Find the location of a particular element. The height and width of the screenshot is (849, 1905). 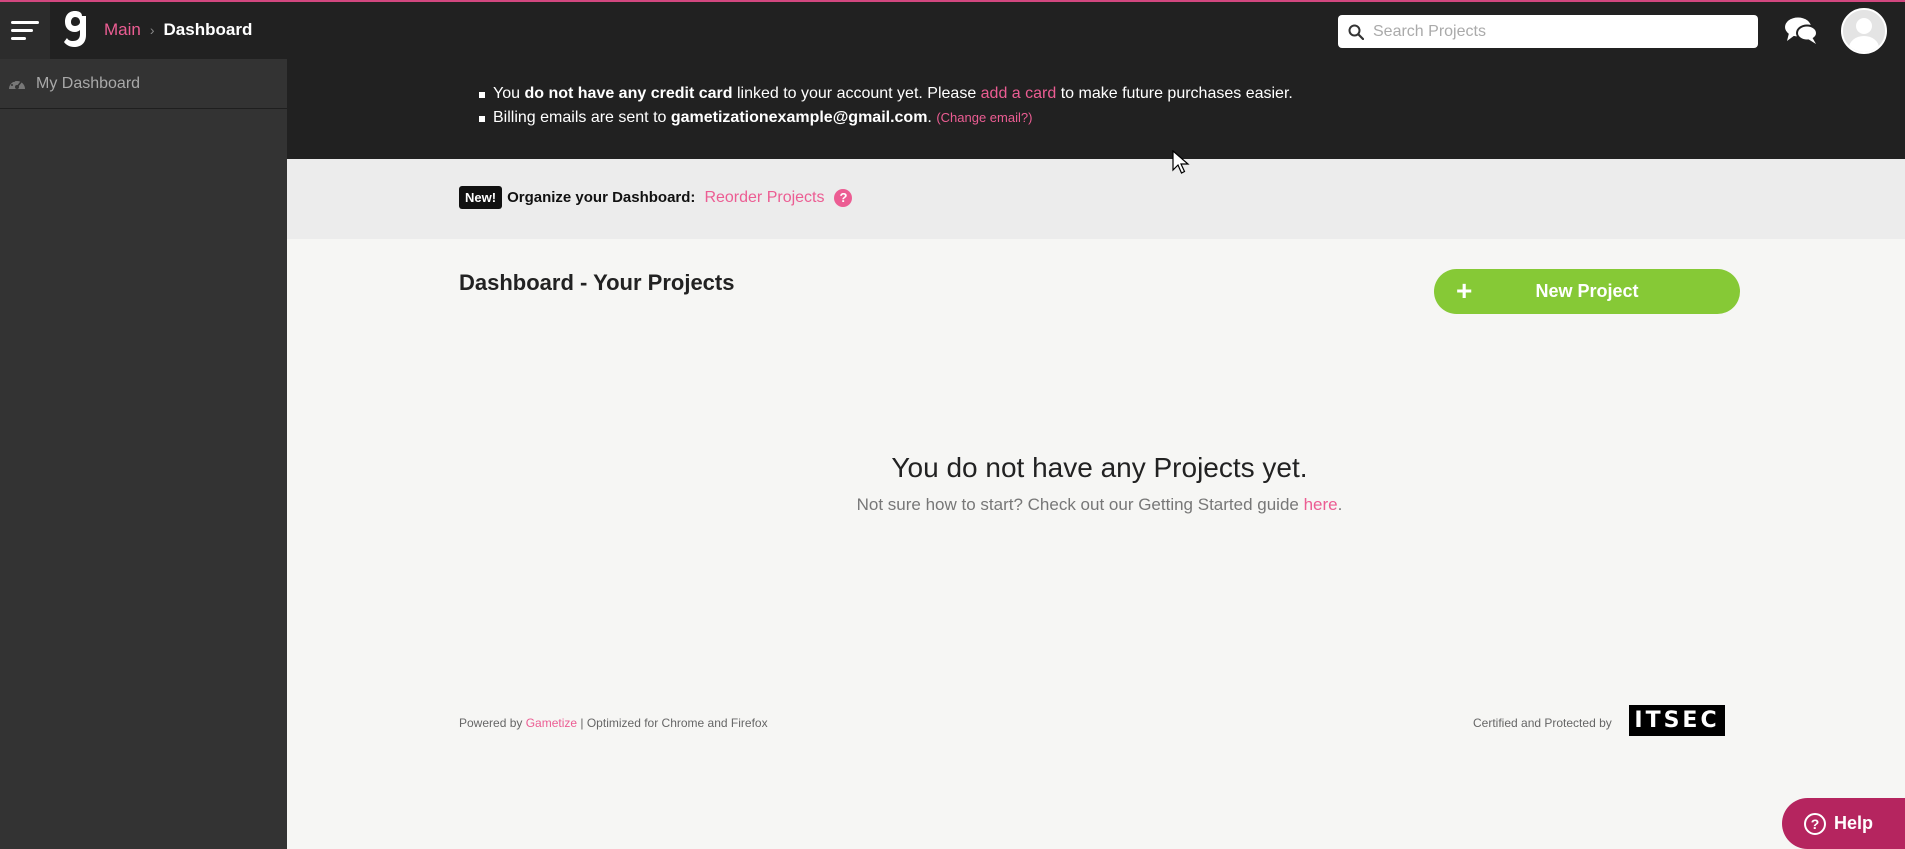

plus-icon: + is located at coordinates (1464, 290).